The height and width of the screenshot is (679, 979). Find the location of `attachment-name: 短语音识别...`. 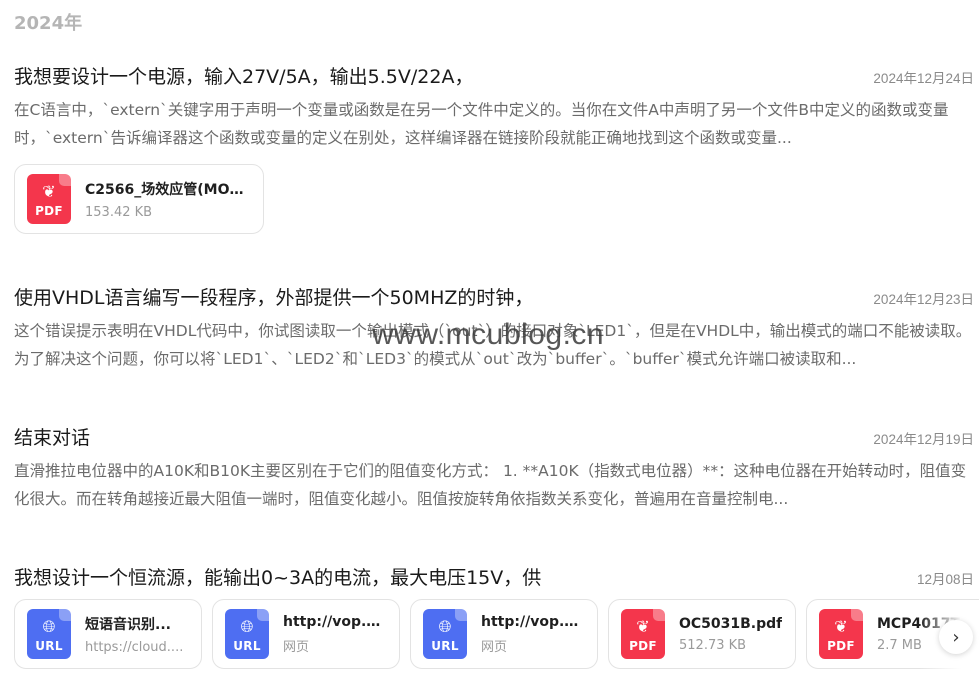

attachment-name: 短语音识别... is located at coordinates (128, 624).